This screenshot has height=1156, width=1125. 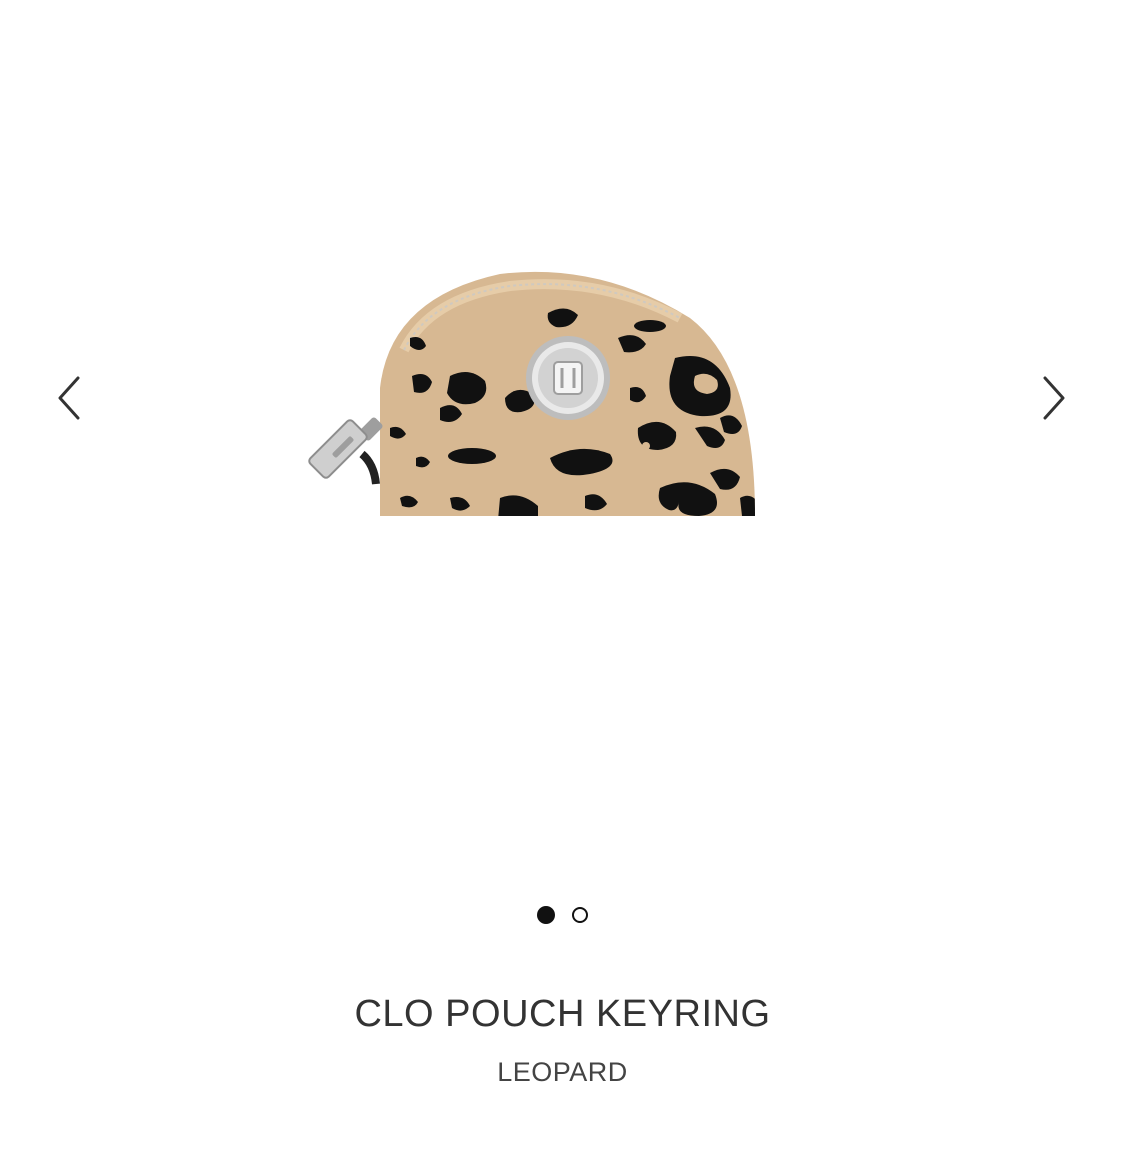 I want to click on product-title: CLO POUCH KEYRING, so click(x=562, y=1014).